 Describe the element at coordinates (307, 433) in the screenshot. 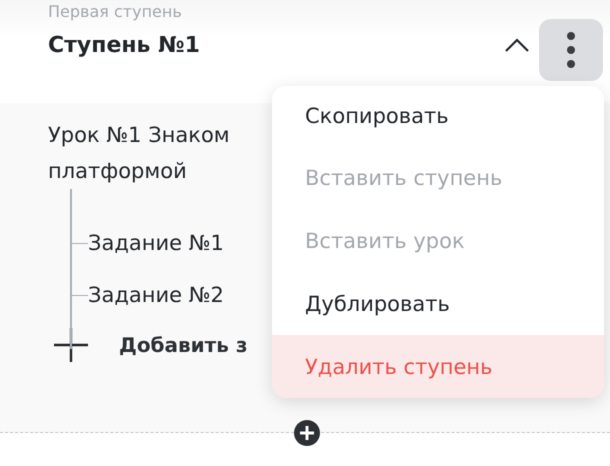

I see `add-icon` at that location.